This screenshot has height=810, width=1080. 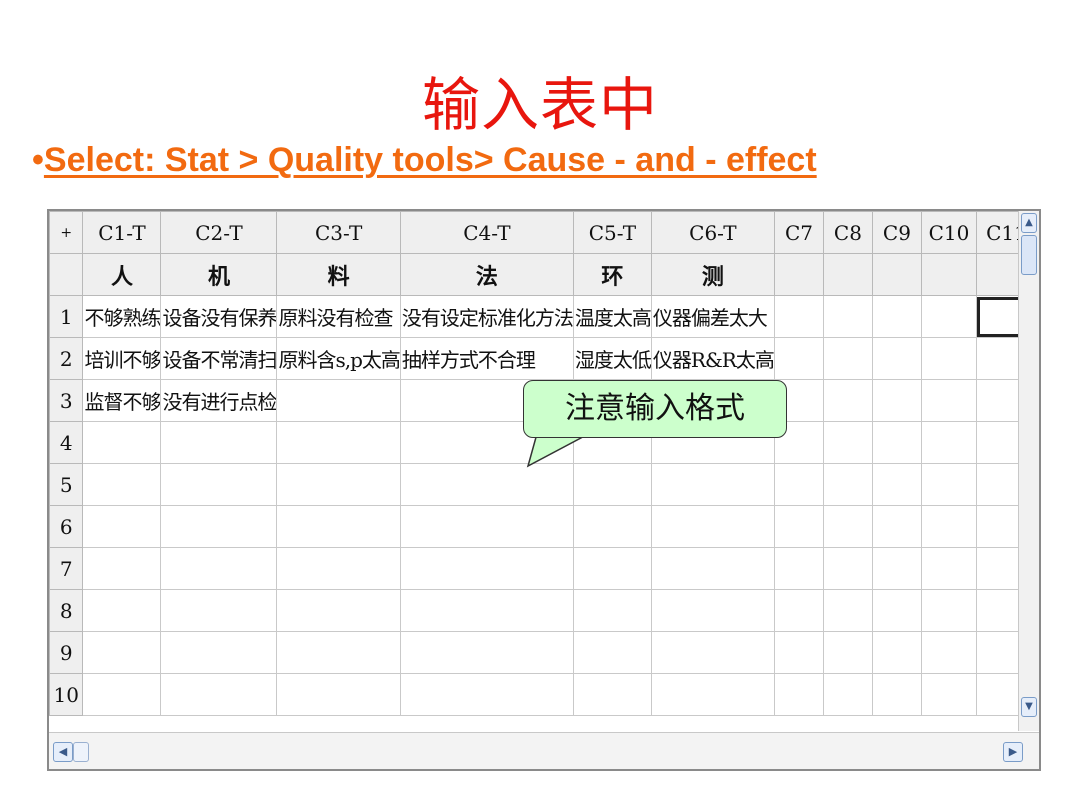 What do you see at coordinates (66, 442) in the screenshot?
I see `row-number: 4` at bounding box center [66, 442].